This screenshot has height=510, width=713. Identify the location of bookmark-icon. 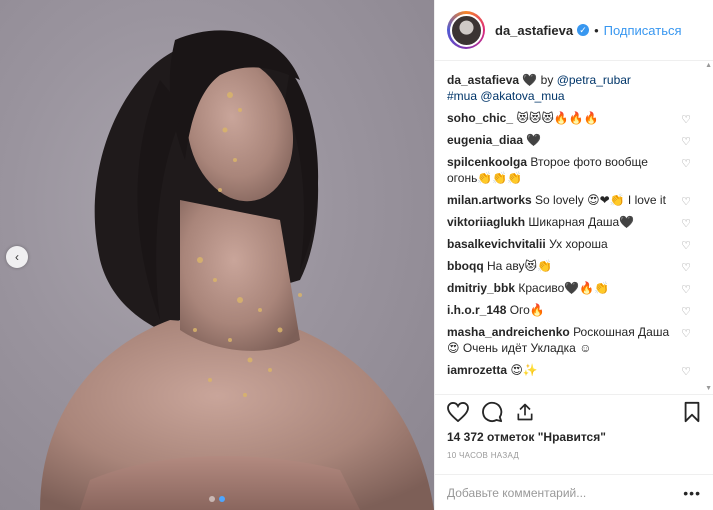
(692, 412).